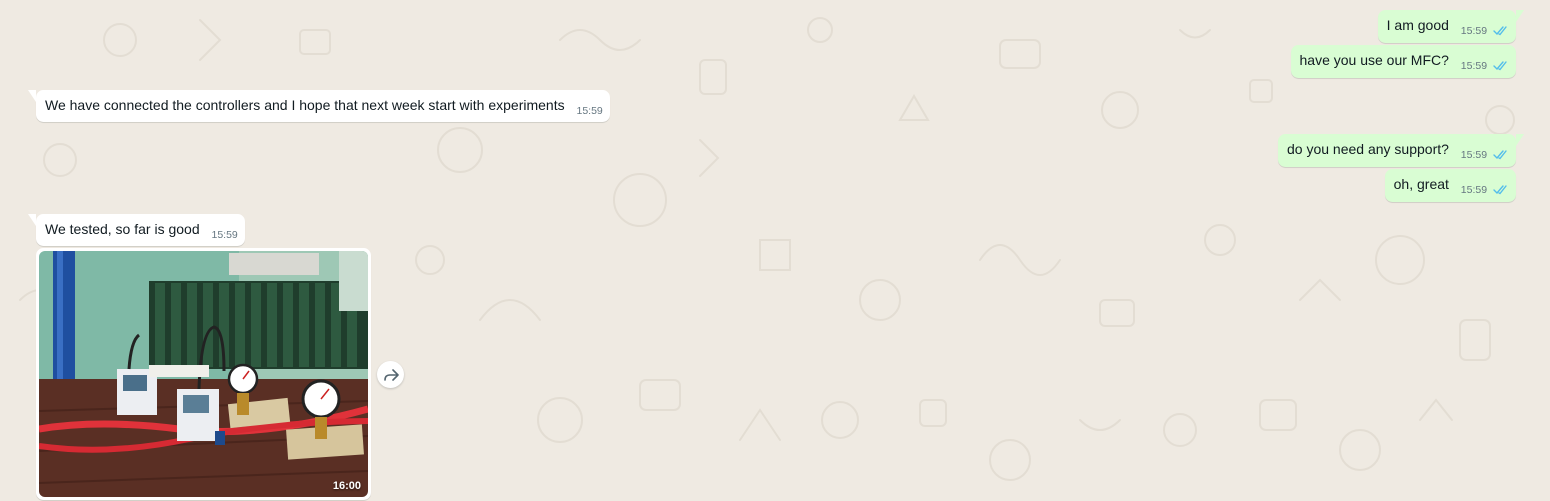  I want to click on message-text: do you need any support?, so click(1368, 149).